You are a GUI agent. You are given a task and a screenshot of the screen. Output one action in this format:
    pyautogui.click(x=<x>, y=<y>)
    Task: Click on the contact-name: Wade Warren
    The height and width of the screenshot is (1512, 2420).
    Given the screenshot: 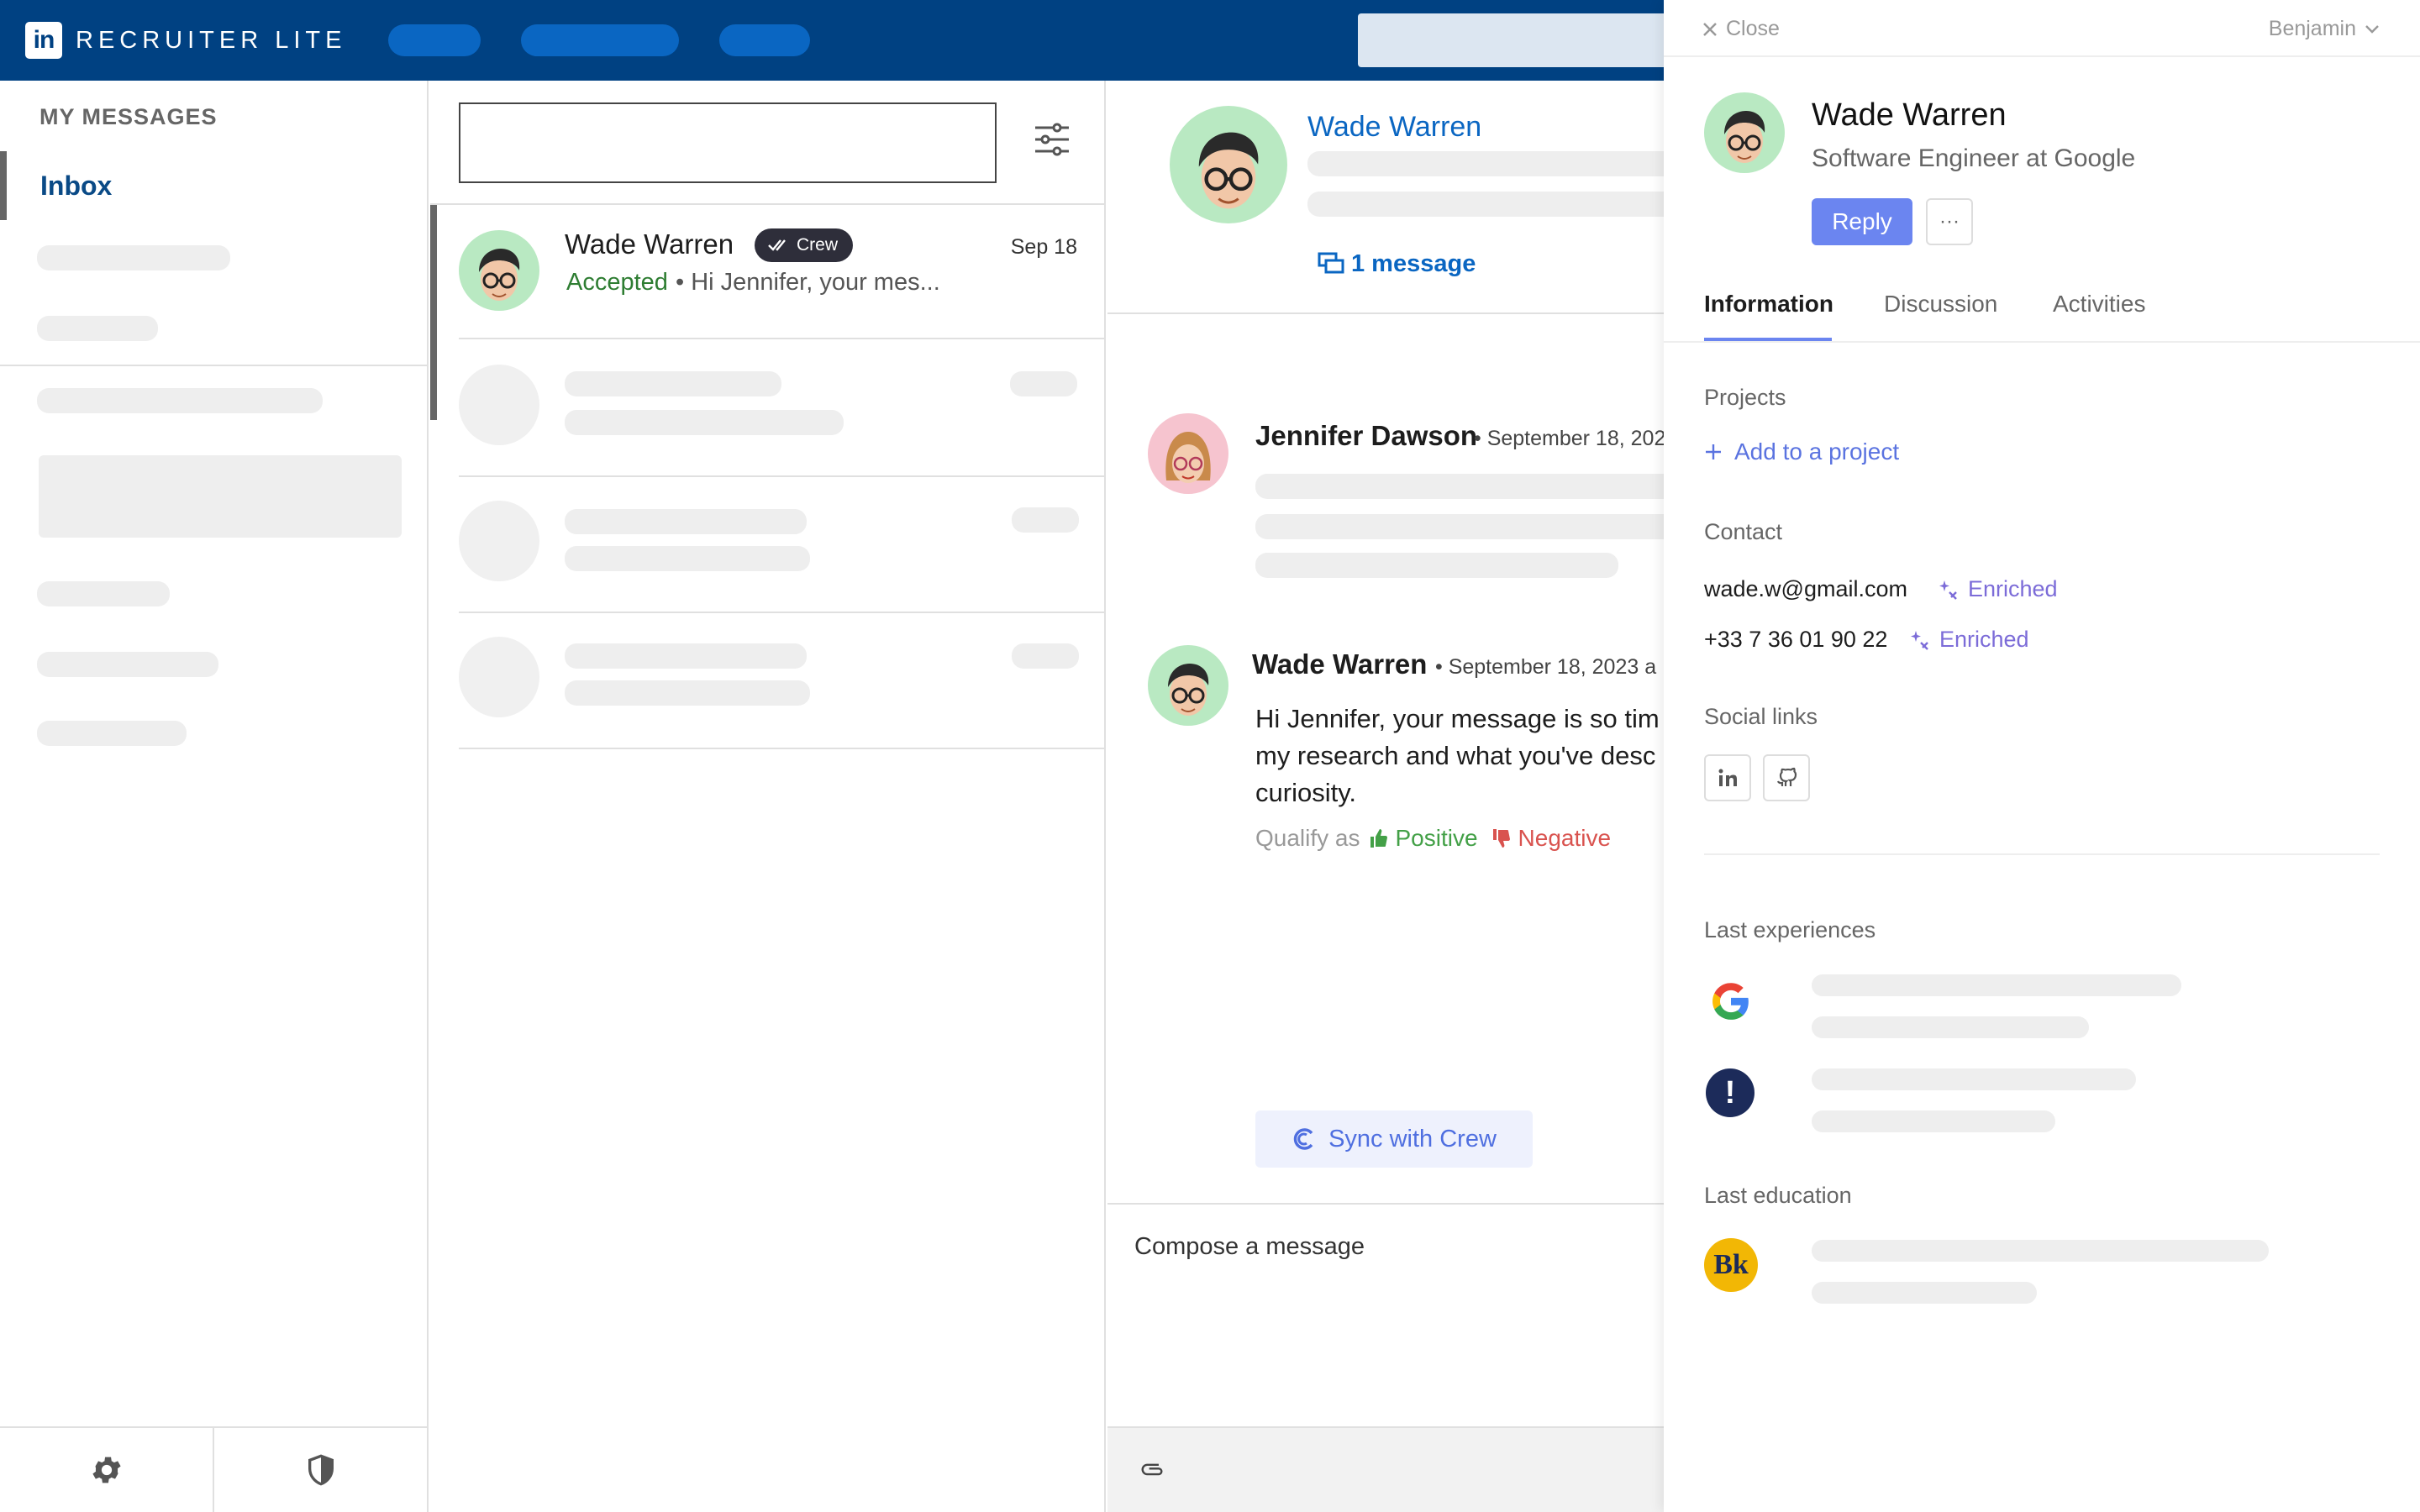 What is the action you would take?
    pyautogui.click(x=649, y=244)
    